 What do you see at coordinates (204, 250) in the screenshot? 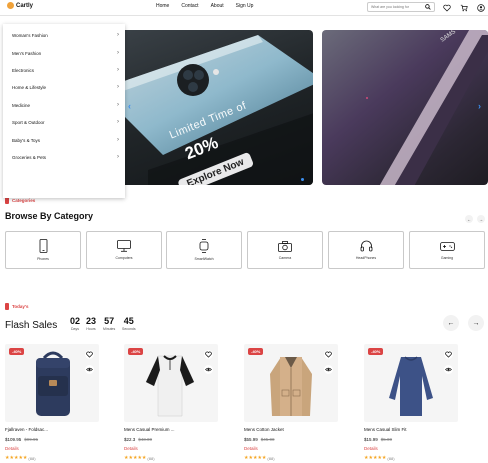
I see `category-card-smartwatch: SmartWatch` at bounding box center [204, 250].